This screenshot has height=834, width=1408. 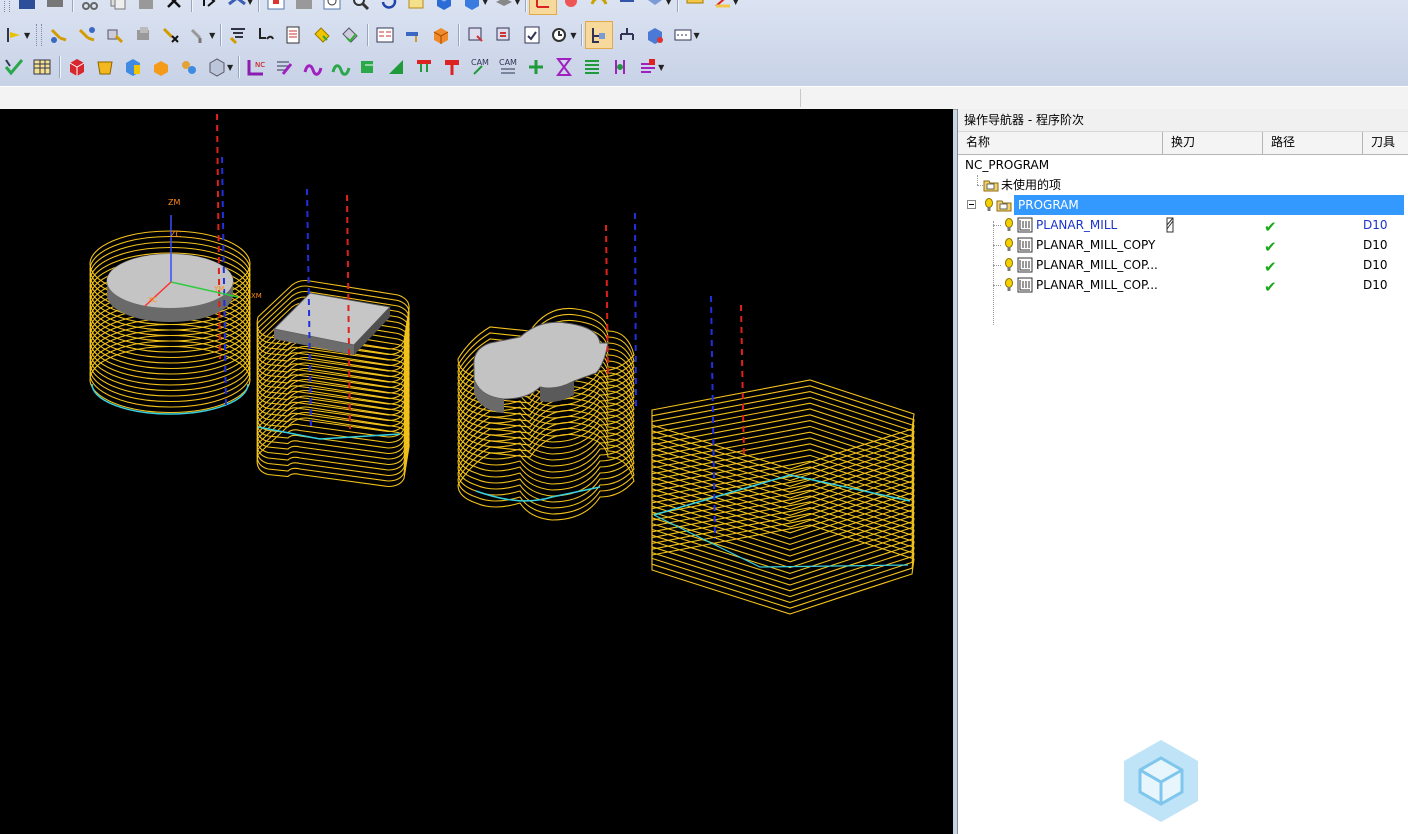 I want to click on cube-icon, so click(x=472, y=7).